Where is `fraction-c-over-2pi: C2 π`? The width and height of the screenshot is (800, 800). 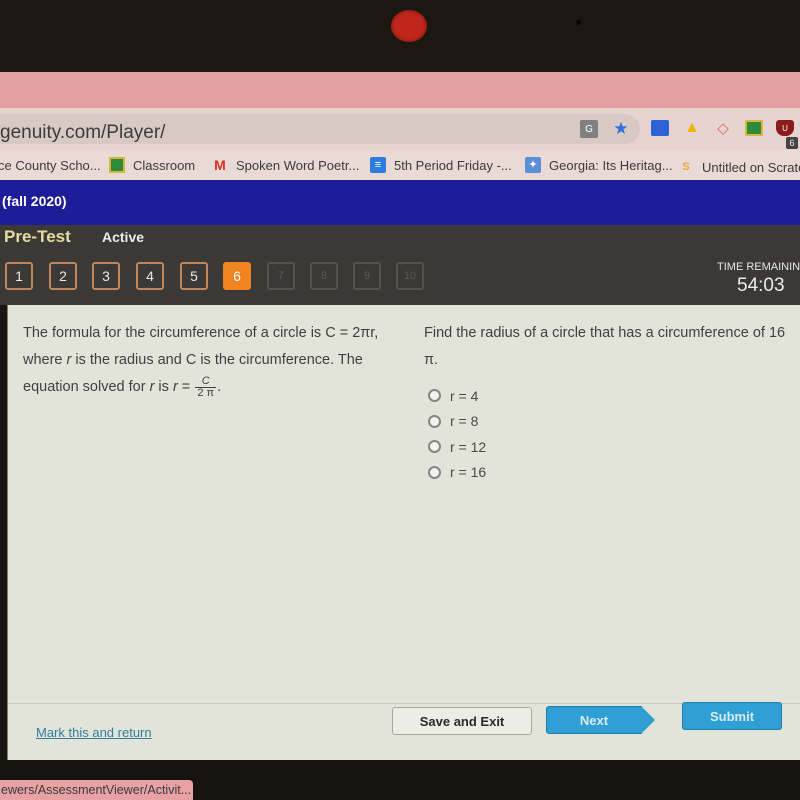 fraction-c-over-2pi: C2 π is located at coordinates (206, 387).